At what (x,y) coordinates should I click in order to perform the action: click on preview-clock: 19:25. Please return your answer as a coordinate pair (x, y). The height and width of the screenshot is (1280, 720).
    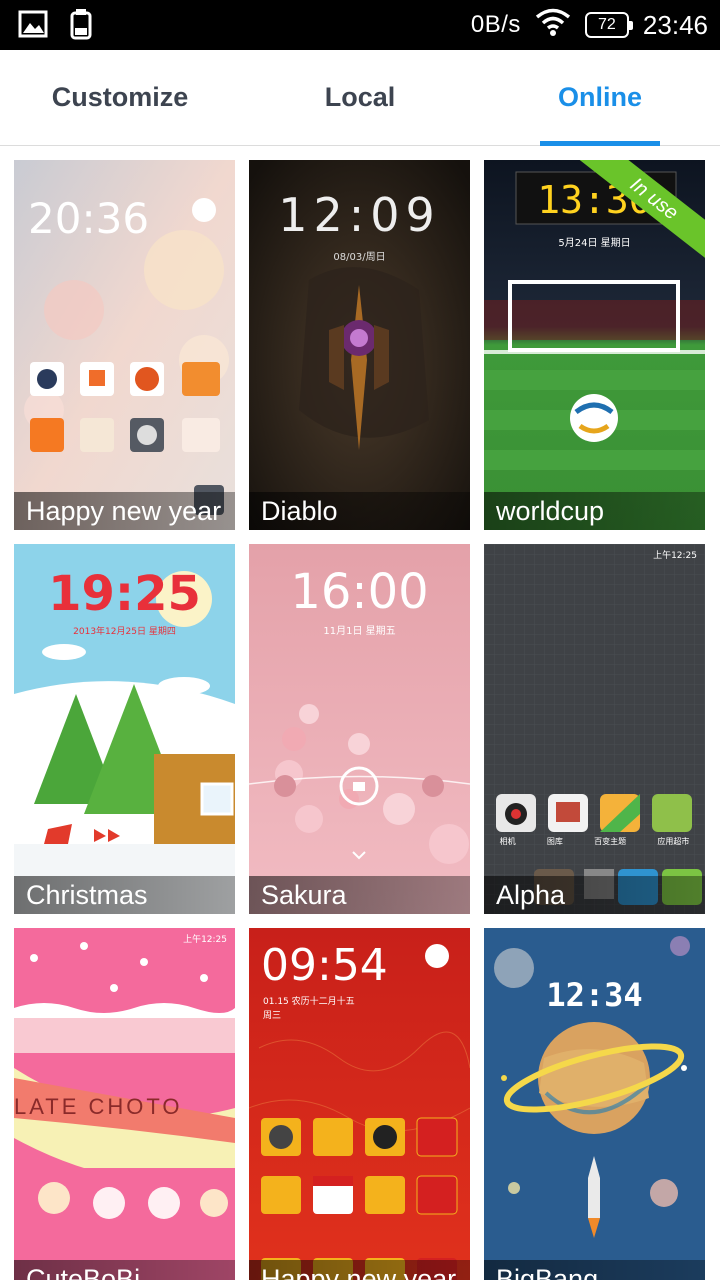
    Looking at the image, I should click on (124, 594).